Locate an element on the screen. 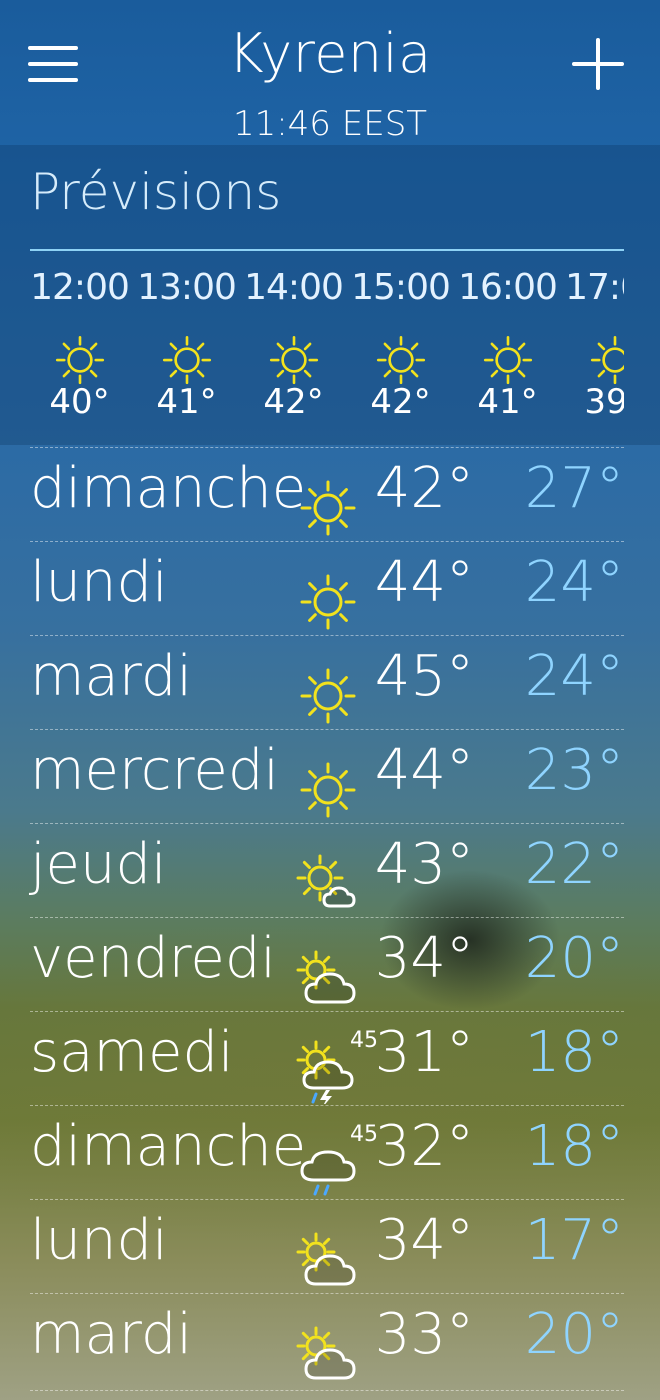  daily-forecast-row: dimanche 42° 27° is located at coordinates (327, 493).